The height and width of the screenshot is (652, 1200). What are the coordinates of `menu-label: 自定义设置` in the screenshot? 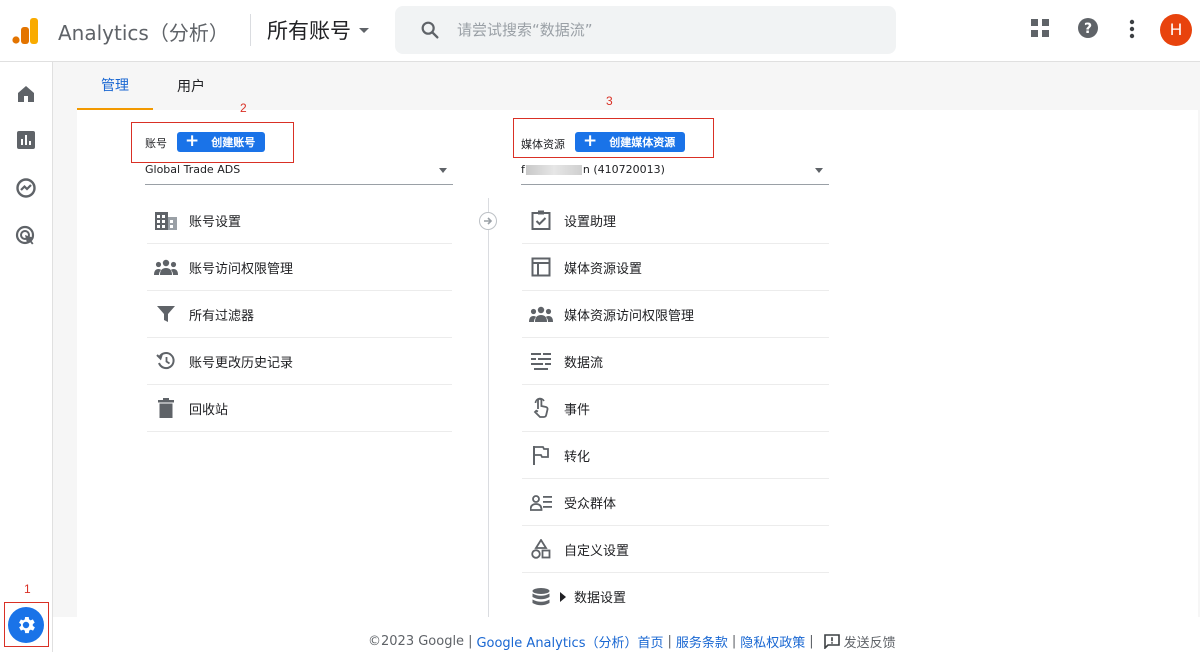 It's located at (597, 551).